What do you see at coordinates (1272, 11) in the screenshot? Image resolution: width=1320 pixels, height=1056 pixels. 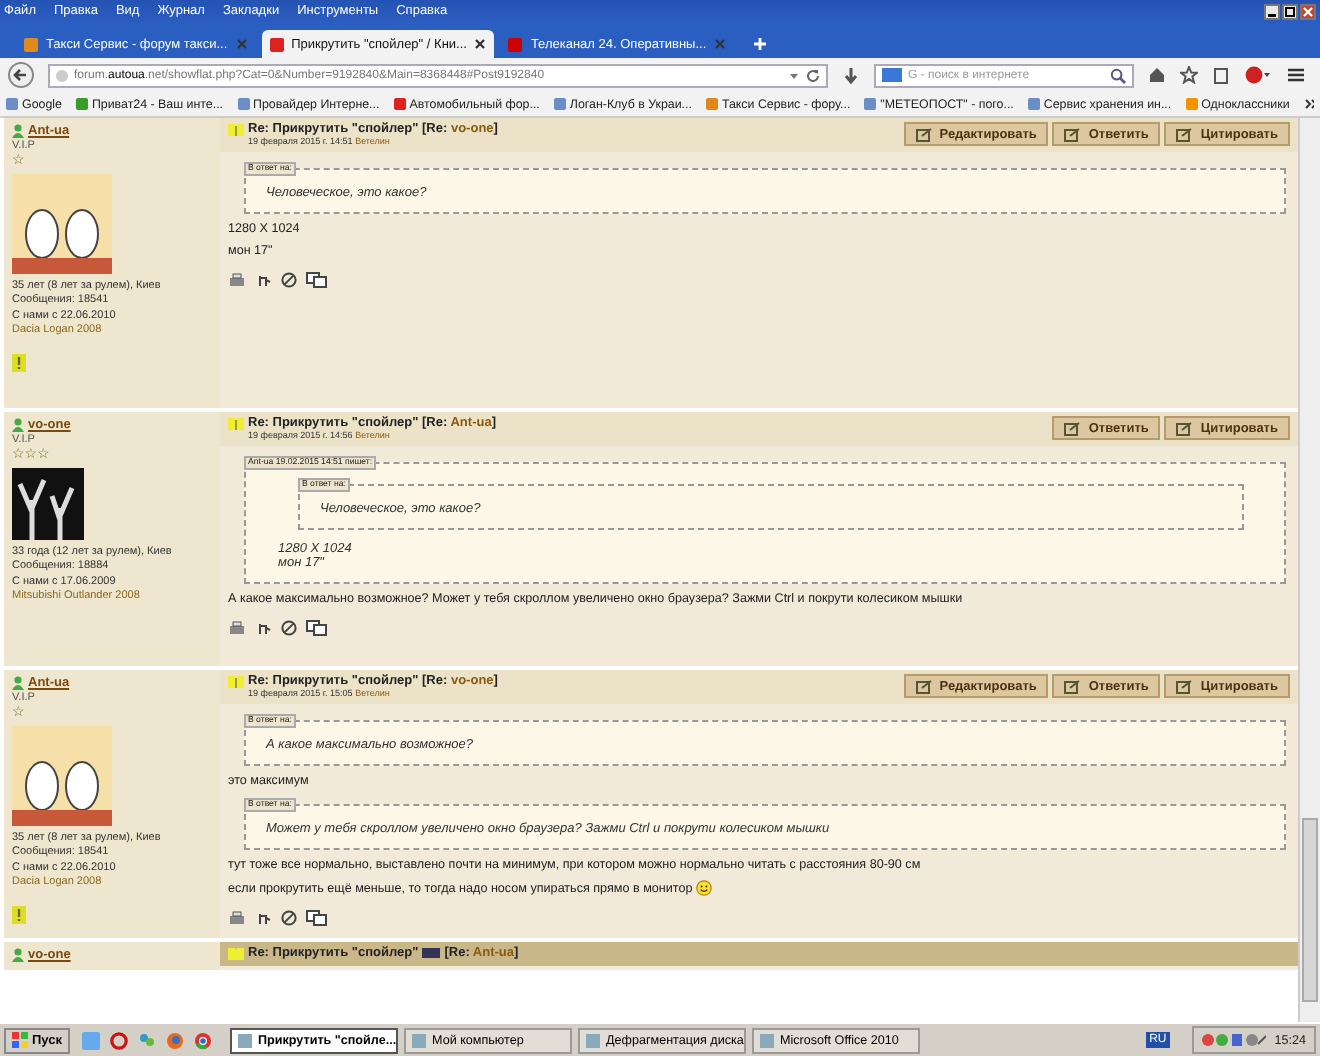 I see `minimize-button` at bounding box center [1272, 11].